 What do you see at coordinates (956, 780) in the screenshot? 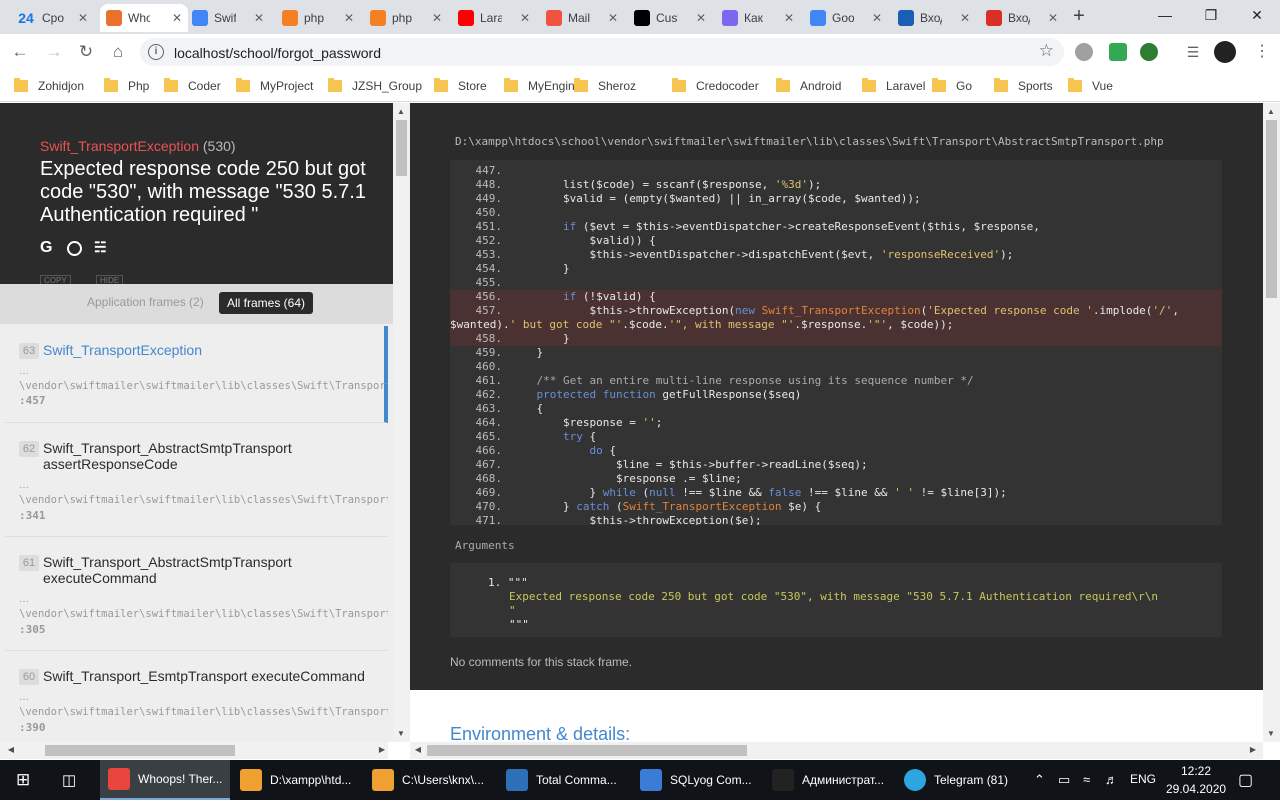
I see `taskbar-app: Telegram (81)` at bounding box center [956, 780].